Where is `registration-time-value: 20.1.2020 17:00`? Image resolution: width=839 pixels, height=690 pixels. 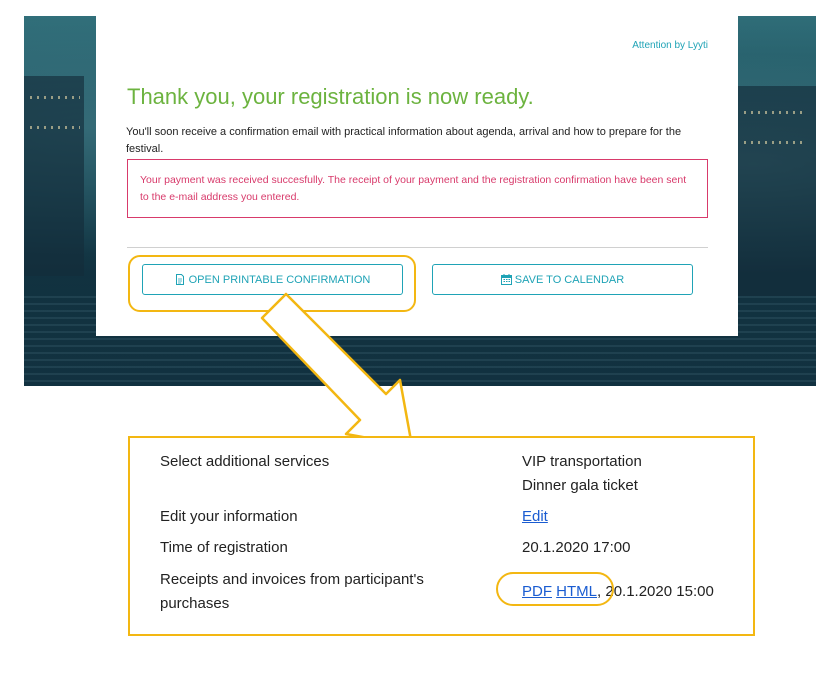 registration-time-value: 20.1.2020 17:00 is located at coordinates (576, 547).